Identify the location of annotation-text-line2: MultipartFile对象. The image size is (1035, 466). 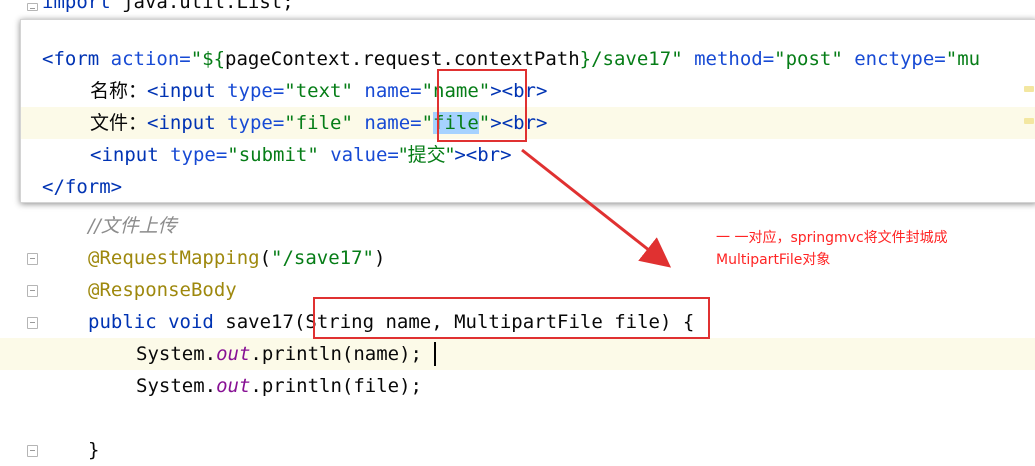
(773, 260).